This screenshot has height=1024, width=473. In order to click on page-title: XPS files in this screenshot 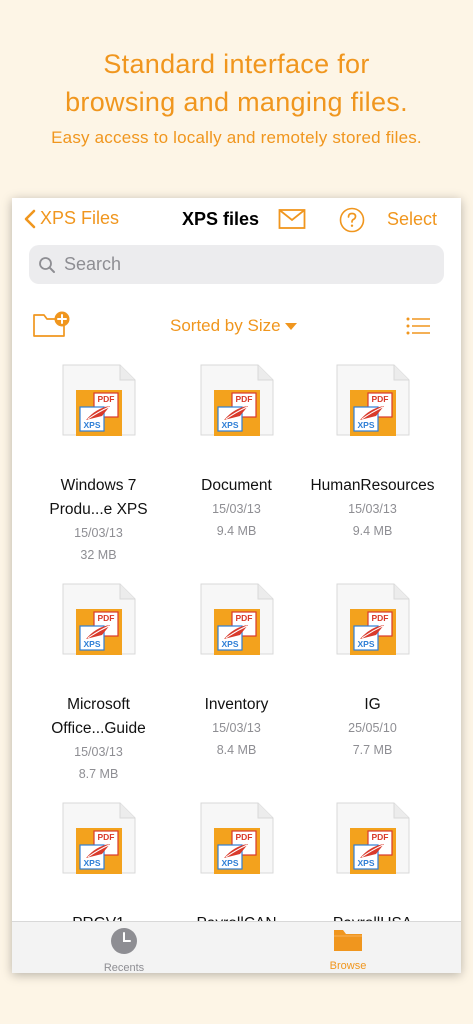, I will do `click(221, 219)`.